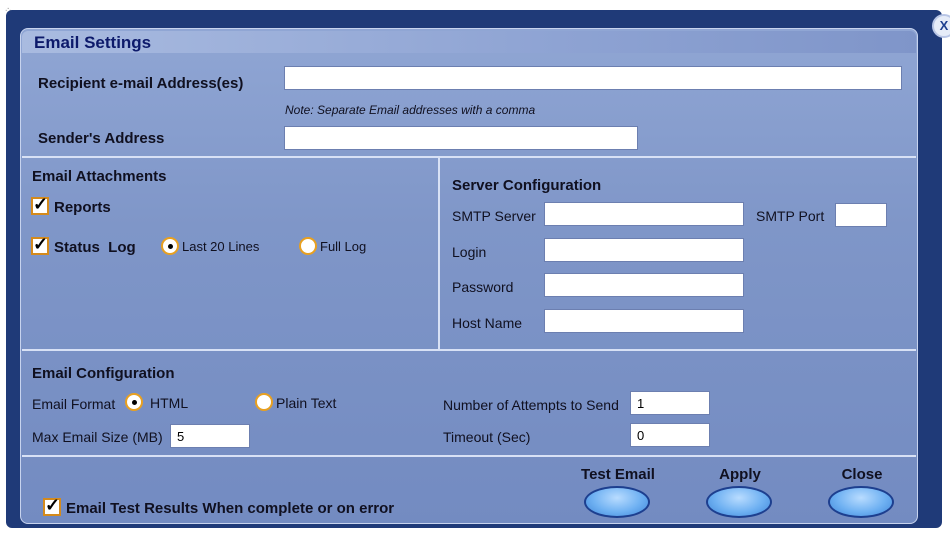 This screenshot has height=539, width=950. Describe the element at coordinates (52, 505) in the screenshot. I see `email-results-checkbox` at that location.